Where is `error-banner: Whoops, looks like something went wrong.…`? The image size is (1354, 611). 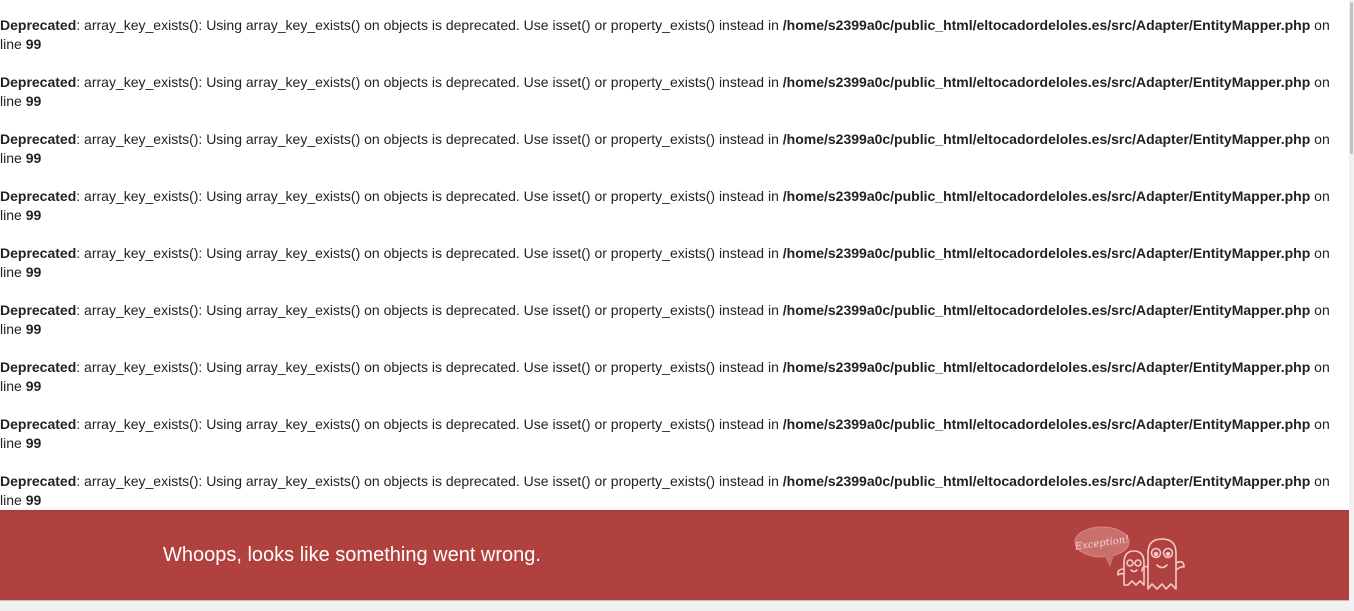
error-banner: Whoops, looks like something went wrong.… is located at coordinates (674, 555).